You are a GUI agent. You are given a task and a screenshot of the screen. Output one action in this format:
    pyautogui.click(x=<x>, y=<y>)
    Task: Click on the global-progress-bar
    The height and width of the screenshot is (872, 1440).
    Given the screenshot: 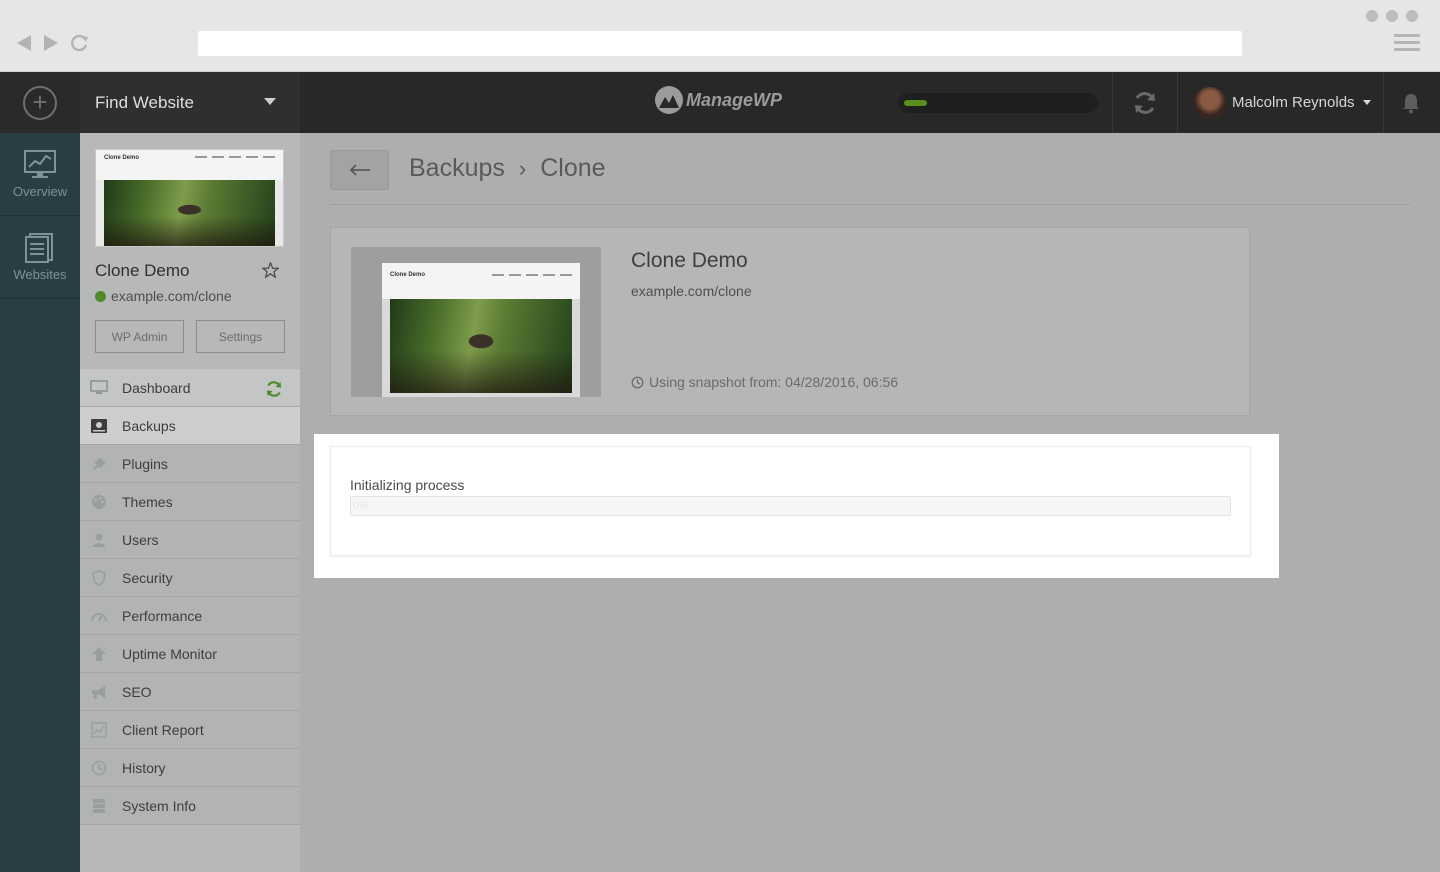 What is the action you would take?
    pyautogui.click(x=998, y=103)
    